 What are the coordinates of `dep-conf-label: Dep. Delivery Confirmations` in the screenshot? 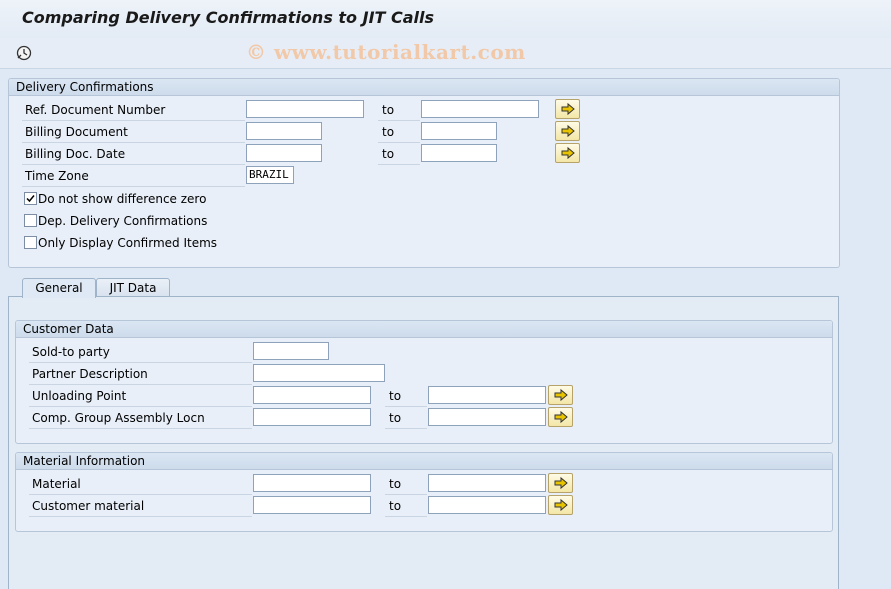 It's located at (123, 221).